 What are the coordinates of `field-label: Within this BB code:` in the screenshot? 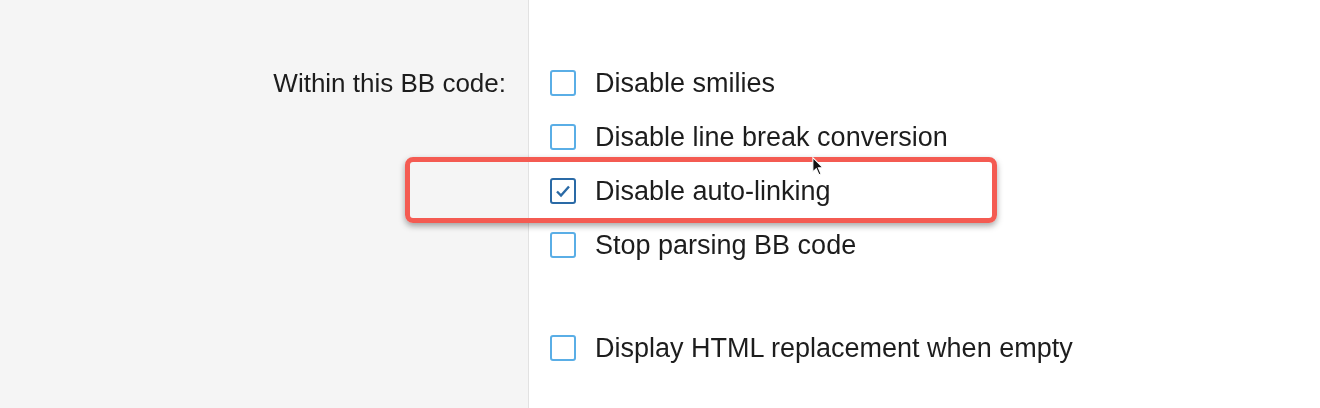 It's located at (389, 83).